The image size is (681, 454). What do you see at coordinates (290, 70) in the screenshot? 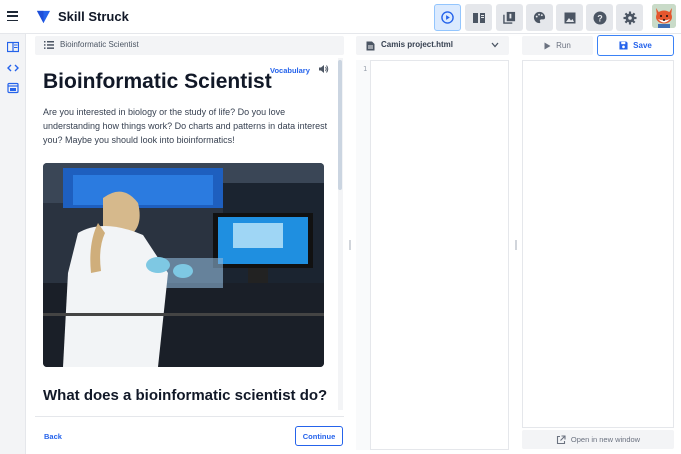
I see `vocabulary-link: Vocabulary` at bounding box center [290, 70].